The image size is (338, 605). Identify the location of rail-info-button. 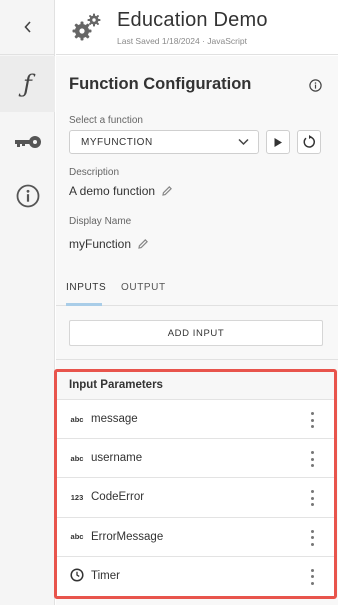
(27, 196).